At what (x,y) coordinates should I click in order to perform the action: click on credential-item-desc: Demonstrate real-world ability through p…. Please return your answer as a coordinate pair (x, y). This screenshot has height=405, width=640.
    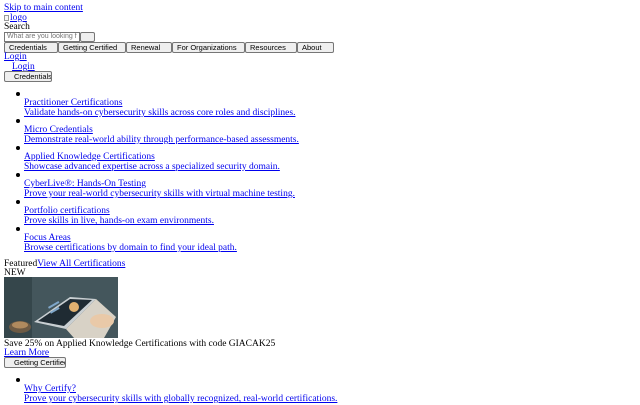
    Looking at the image, I should click on (161, 140).